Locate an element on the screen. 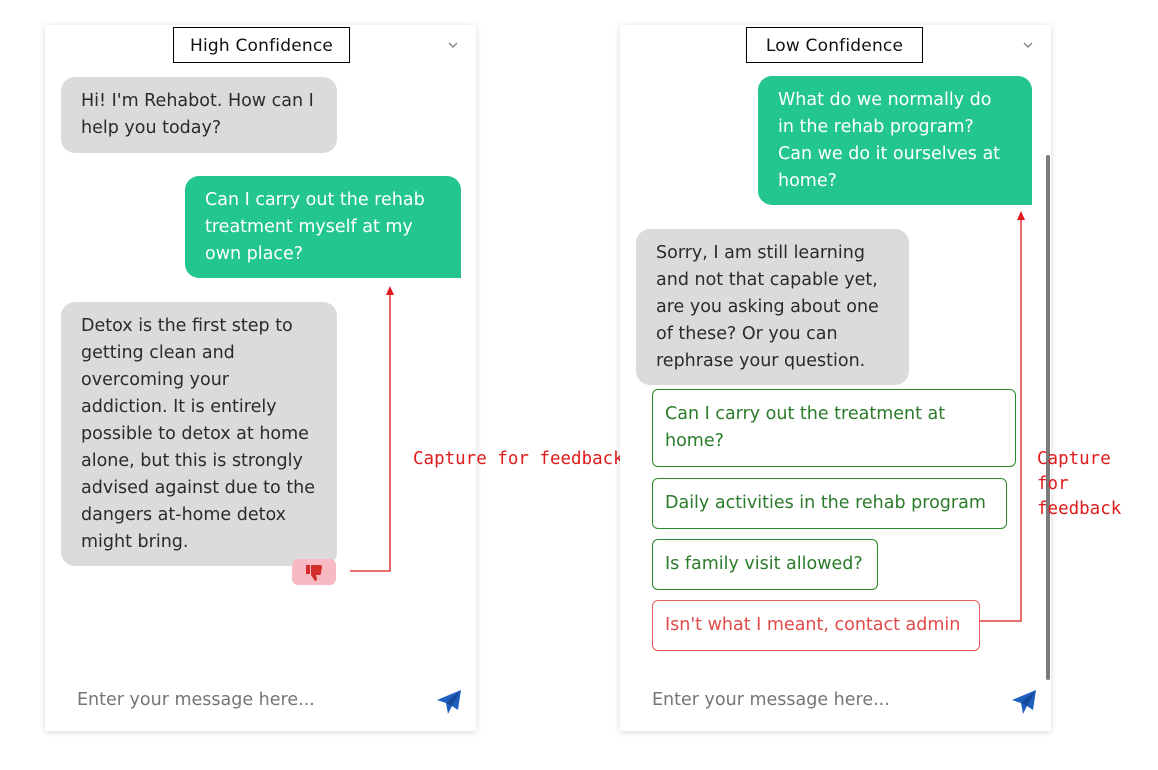 Image resolution: width=1158 pixels, height=770 pixels. panel-title: High Confidence is located at coordinates (261, 45).